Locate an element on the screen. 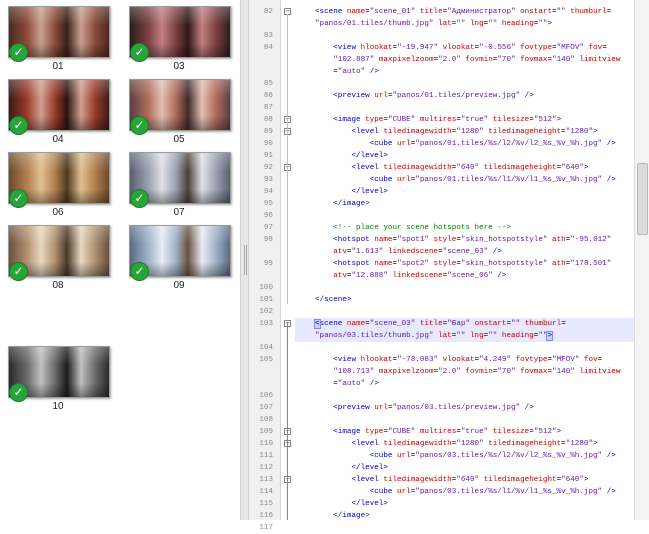 The image size is (649, 534). line-number: 86 is located at coordinates (268, 96).